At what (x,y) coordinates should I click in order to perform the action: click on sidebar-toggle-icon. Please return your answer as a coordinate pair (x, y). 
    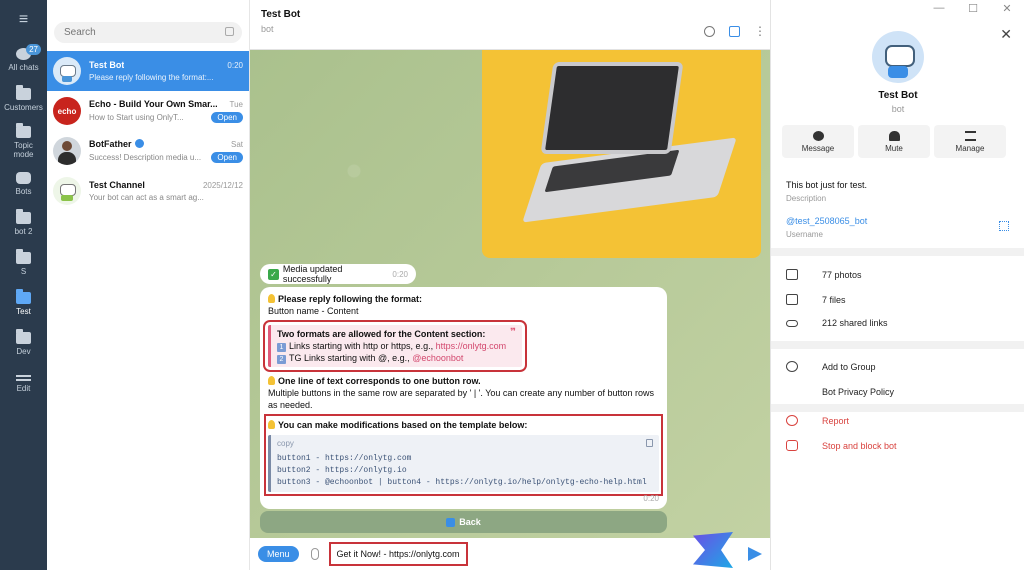
    Looking at the image, I should click on (734, 31).